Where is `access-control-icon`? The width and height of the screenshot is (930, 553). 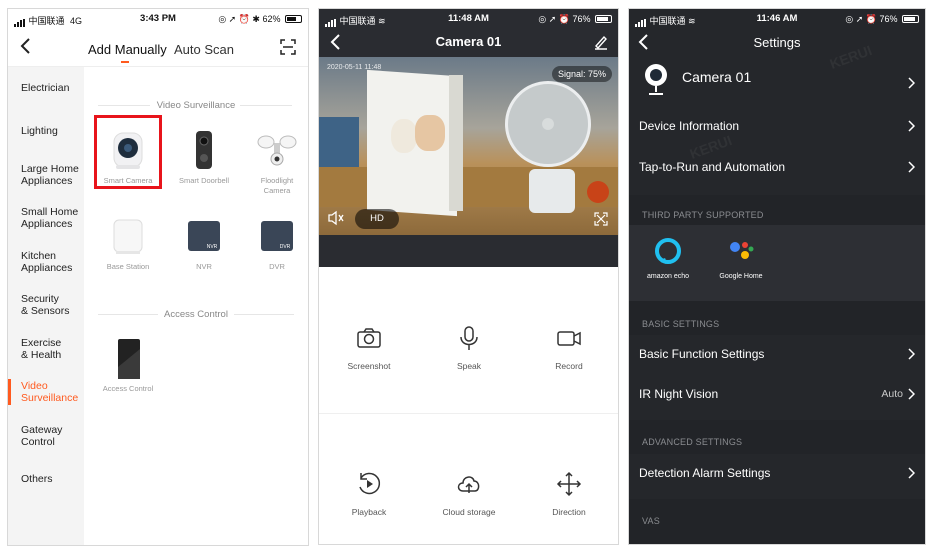 access-control-icon is located at coordinates (128, 359).